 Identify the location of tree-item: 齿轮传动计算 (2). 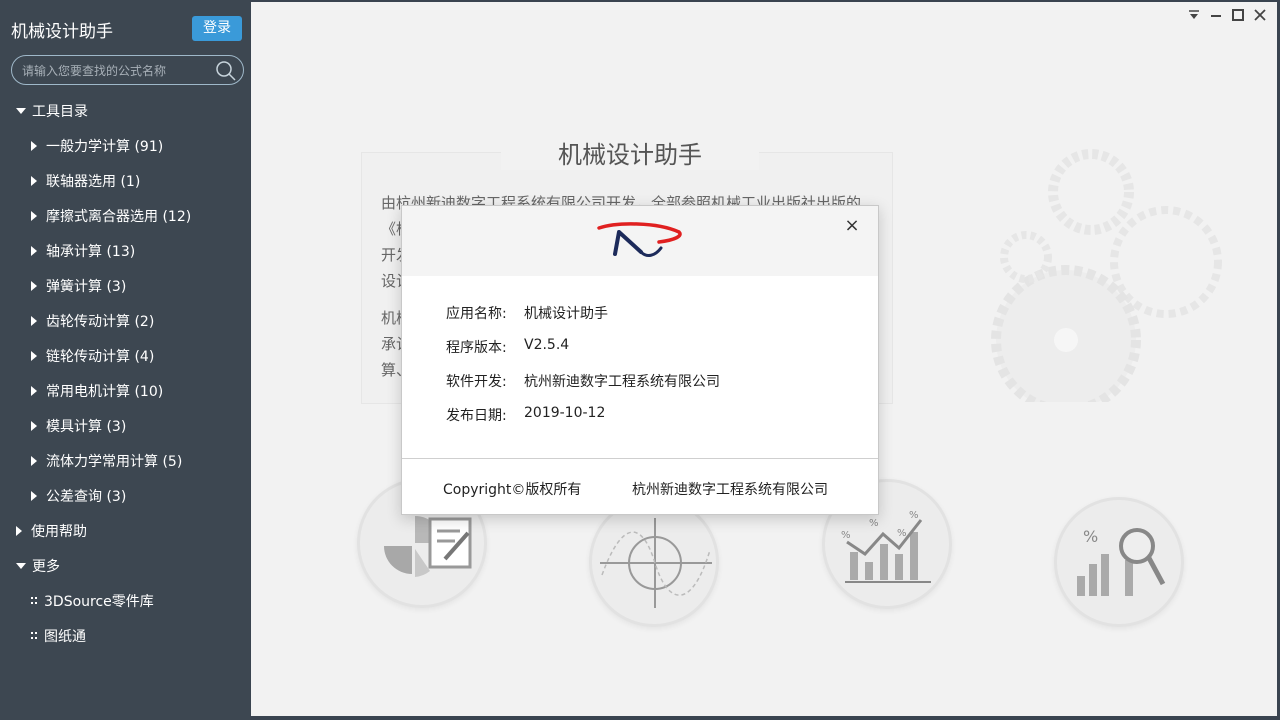
(125, 320).